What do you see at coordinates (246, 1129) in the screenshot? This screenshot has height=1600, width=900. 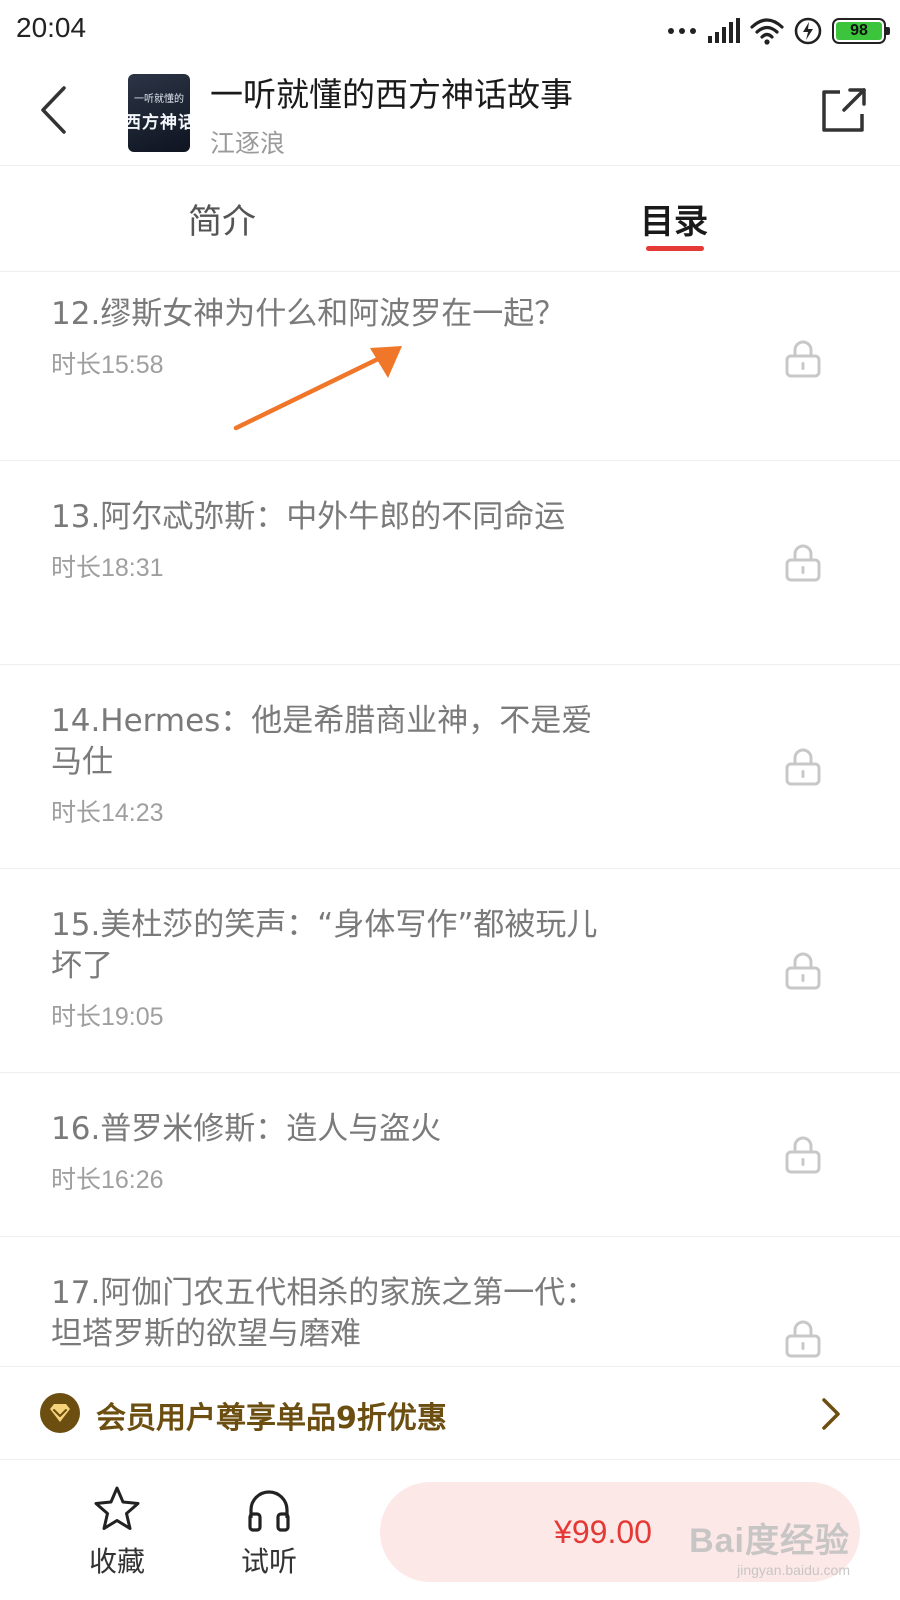 I see `episode-title: 16.普罗米修斯：造人与盗火` at bounding box center [246, 1129].